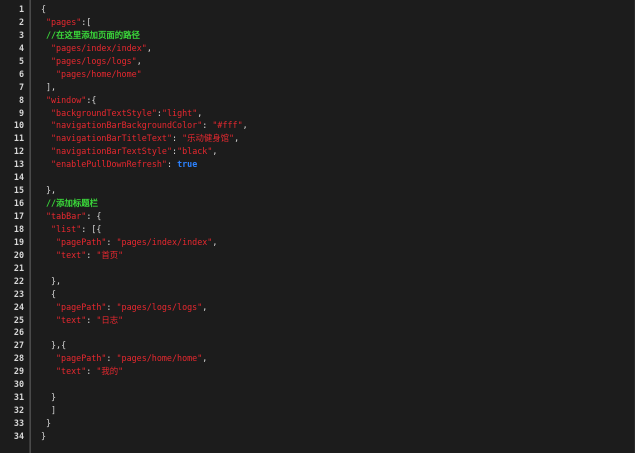 Image resolution: width=635 pixels, height=453 pixels. I want to click on code-line: 12 "navigationBarTextStyle":"black",, so click(317, 151).